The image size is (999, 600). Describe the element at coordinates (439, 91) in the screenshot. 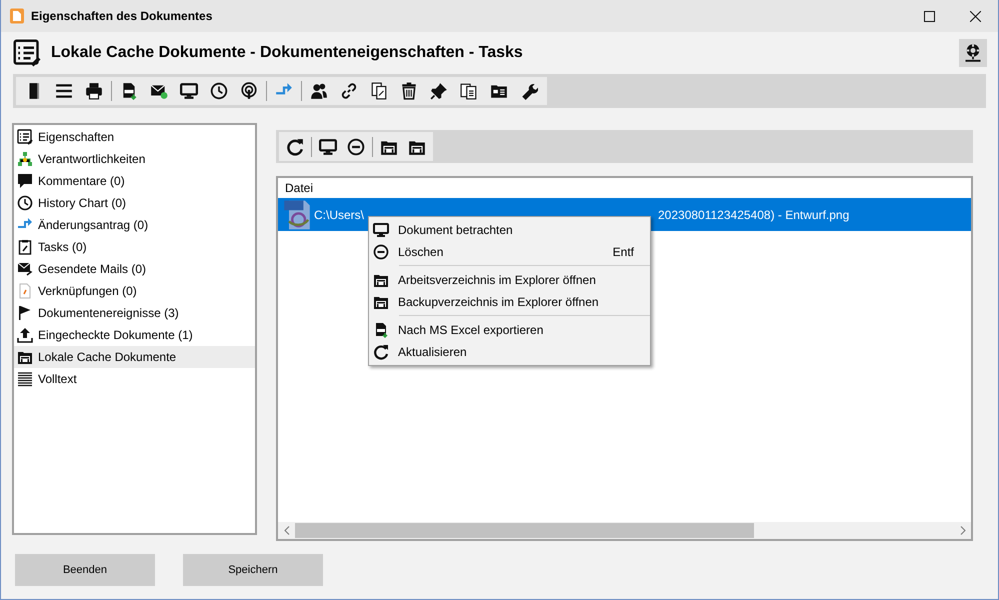

I see `pin-icon` at that location.